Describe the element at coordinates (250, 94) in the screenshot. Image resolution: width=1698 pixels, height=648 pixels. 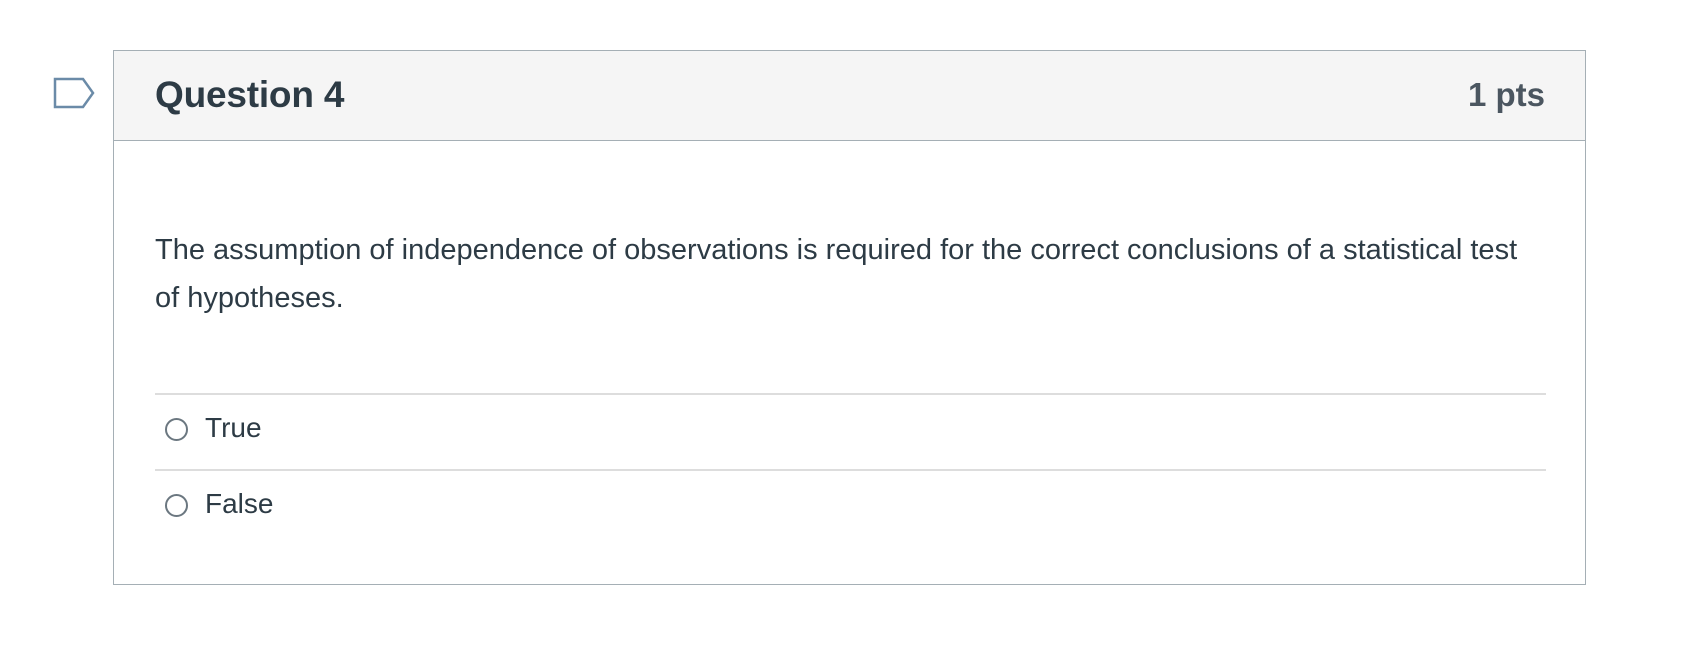
I see `question-title: Question 4` at that location.